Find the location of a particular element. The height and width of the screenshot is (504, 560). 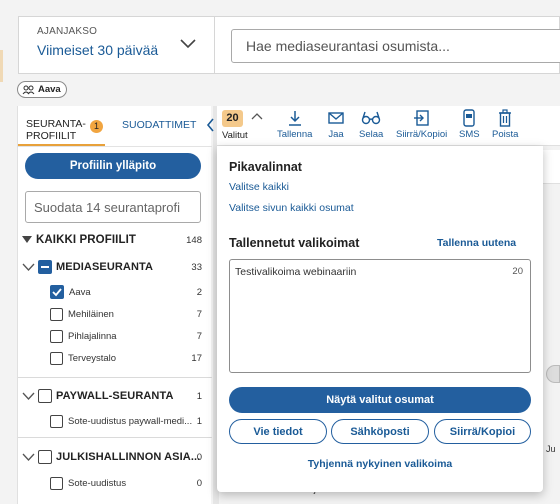

tool-label: Selaa is located at coordinates (371, 134).